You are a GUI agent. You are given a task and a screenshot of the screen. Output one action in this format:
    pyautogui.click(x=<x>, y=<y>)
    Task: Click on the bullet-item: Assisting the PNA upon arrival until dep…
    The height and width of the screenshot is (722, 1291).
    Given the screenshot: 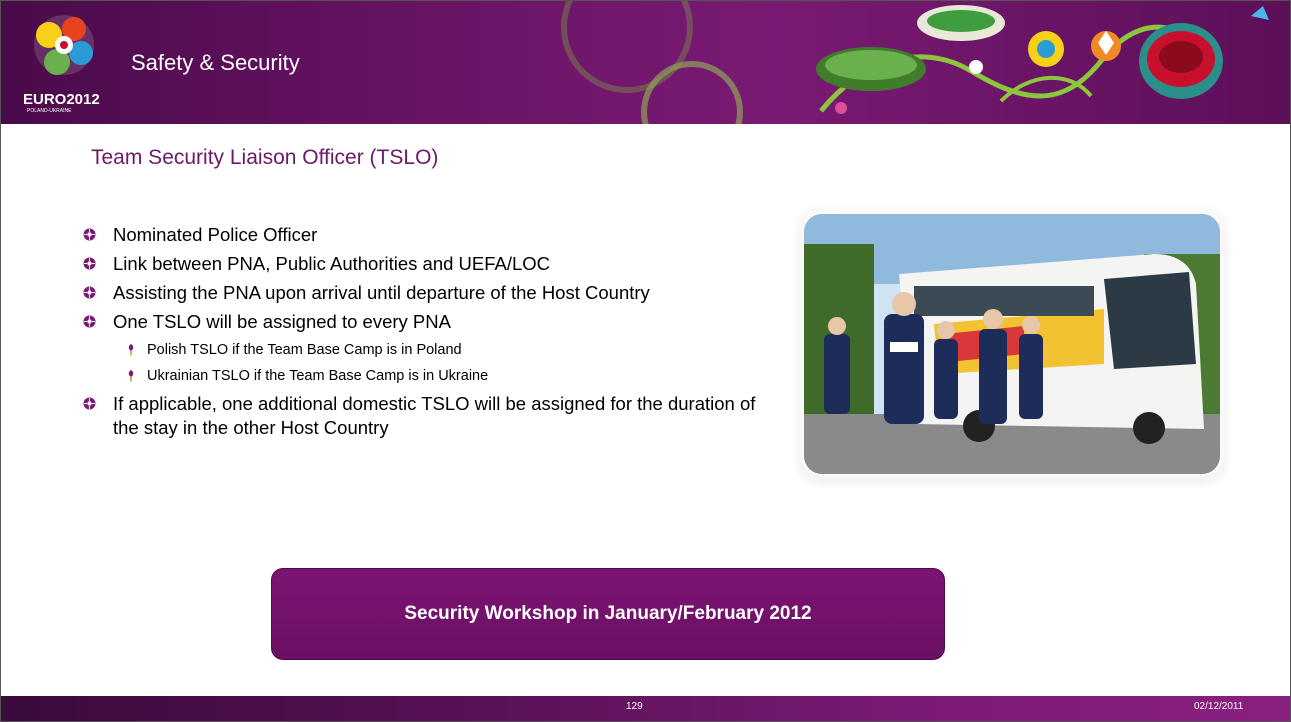 What is the action you would take?
    pyautogui.click(x=428, y=293)
    